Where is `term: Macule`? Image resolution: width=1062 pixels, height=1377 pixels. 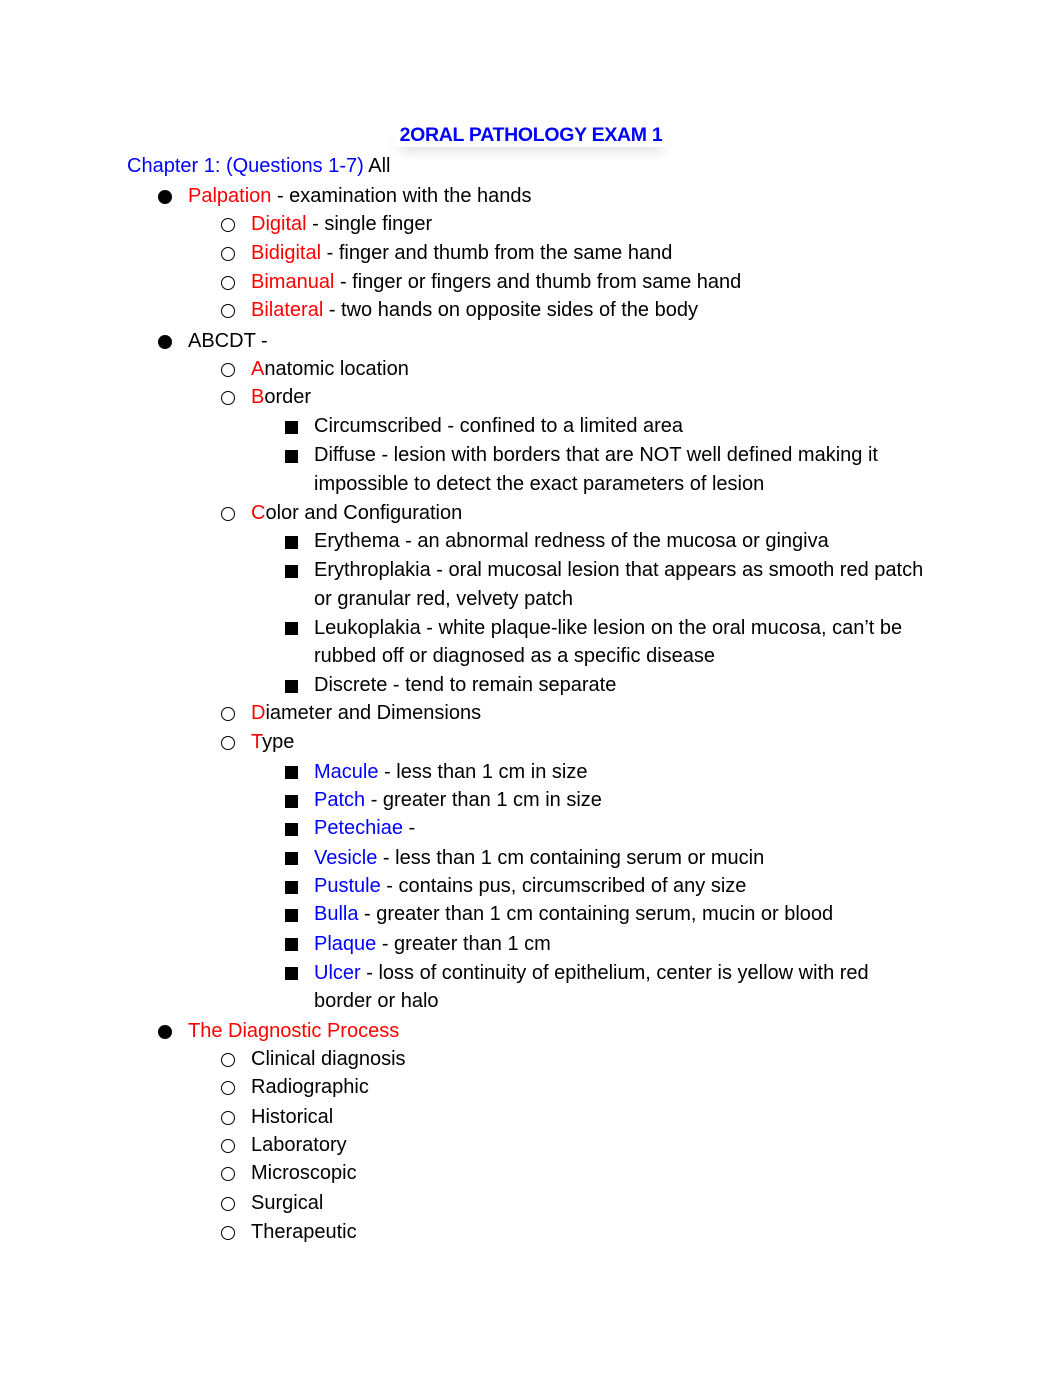 term: Macule is located at coordinates (346, 772).